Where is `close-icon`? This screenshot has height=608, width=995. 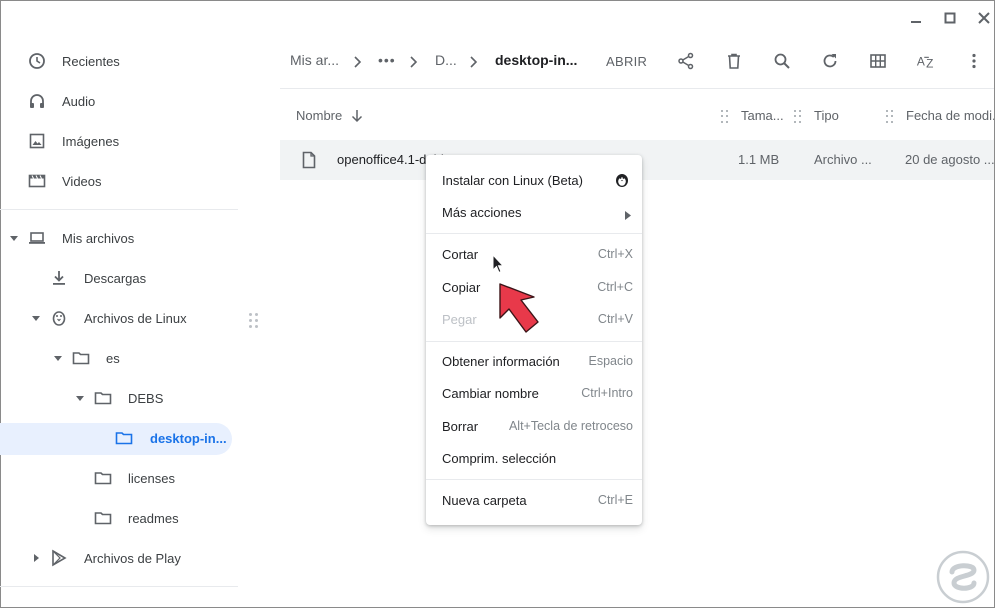 close-icon is located at coordinates (984, 18).